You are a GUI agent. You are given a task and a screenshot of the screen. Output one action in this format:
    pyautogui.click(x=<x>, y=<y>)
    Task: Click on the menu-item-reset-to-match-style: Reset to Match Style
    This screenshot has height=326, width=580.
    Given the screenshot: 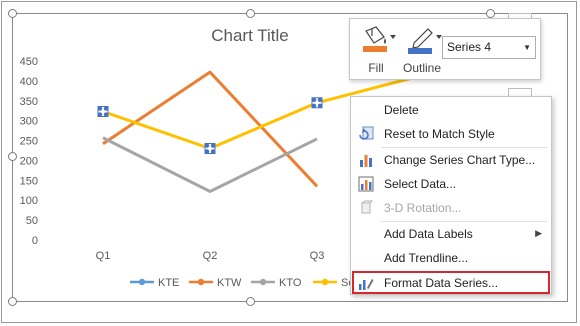 What is the action you would take?
    pyautogui.click(x=451, y=134)
    